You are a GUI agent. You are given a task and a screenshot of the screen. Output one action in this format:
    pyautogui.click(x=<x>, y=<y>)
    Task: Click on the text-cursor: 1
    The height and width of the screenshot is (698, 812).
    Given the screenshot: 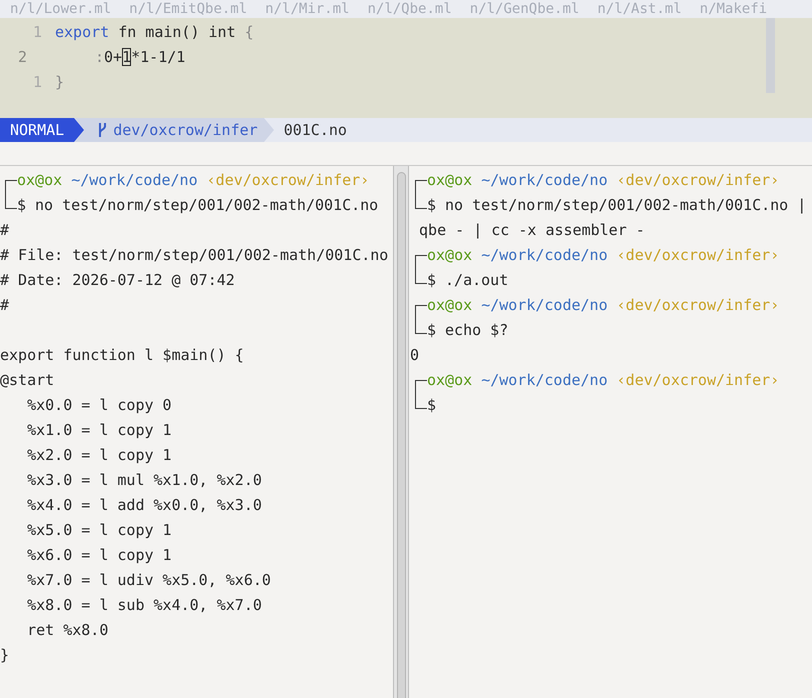 What is the action you would take?
    pyautogui.click(x=127, y=57)
    